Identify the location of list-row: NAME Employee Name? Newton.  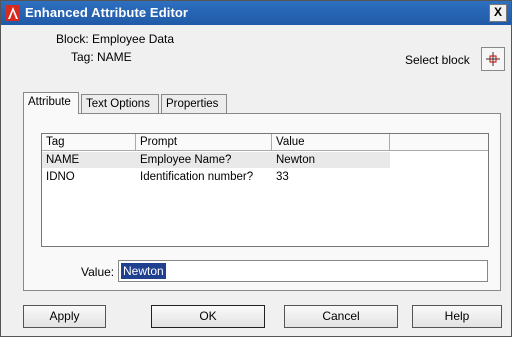
(216, 160).